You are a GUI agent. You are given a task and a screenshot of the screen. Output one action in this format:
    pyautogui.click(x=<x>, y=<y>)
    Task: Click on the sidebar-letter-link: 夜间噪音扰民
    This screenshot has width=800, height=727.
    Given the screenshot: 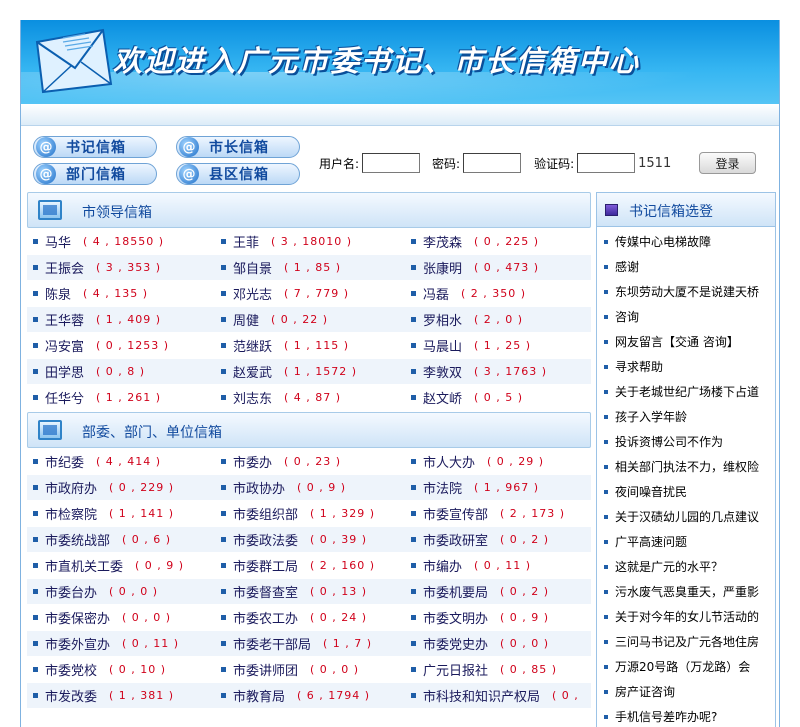 What is the action you would take?
    pyautogui.click(x=686, y=491)
    